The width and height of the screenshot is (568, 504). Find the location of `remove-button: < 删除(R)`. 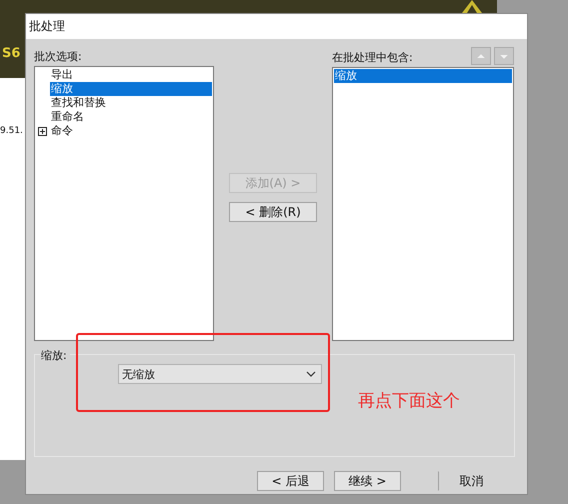

remove-button: < 删除(R) is located at coordinates (273, 212).